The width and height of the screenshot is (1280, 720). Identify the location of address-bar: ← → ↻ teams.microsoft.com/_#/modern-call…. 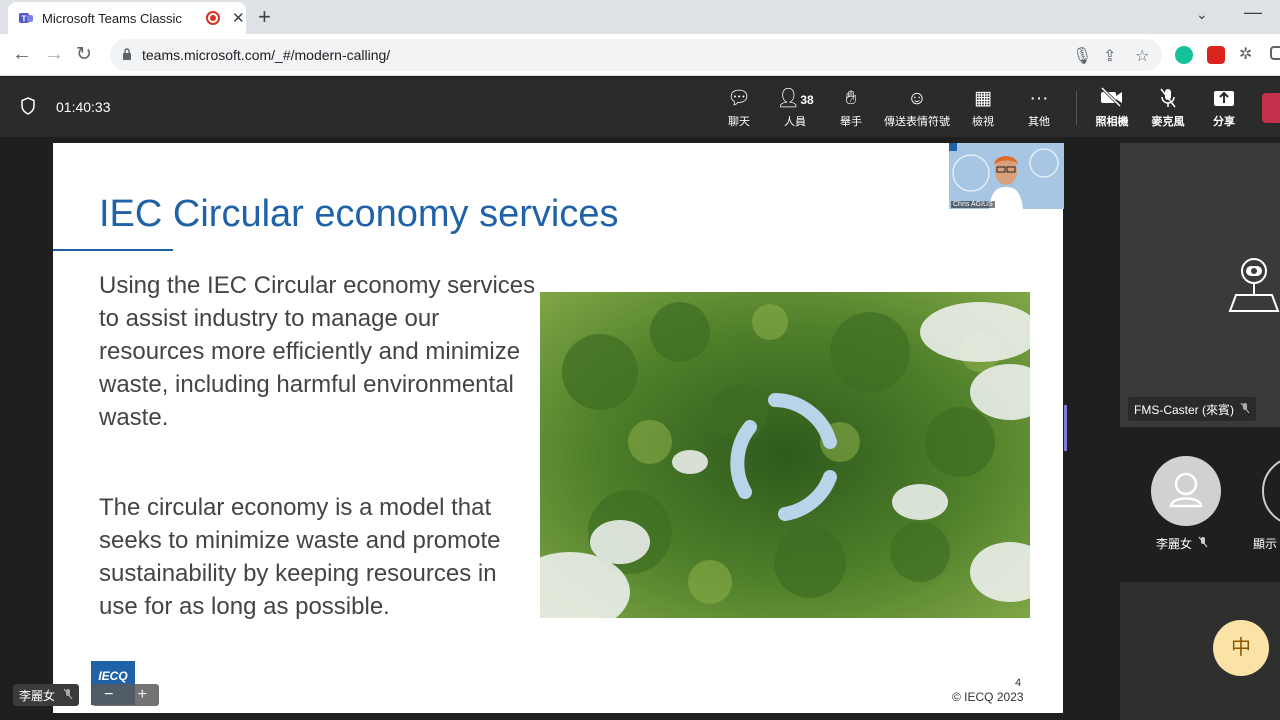
(640, 55).